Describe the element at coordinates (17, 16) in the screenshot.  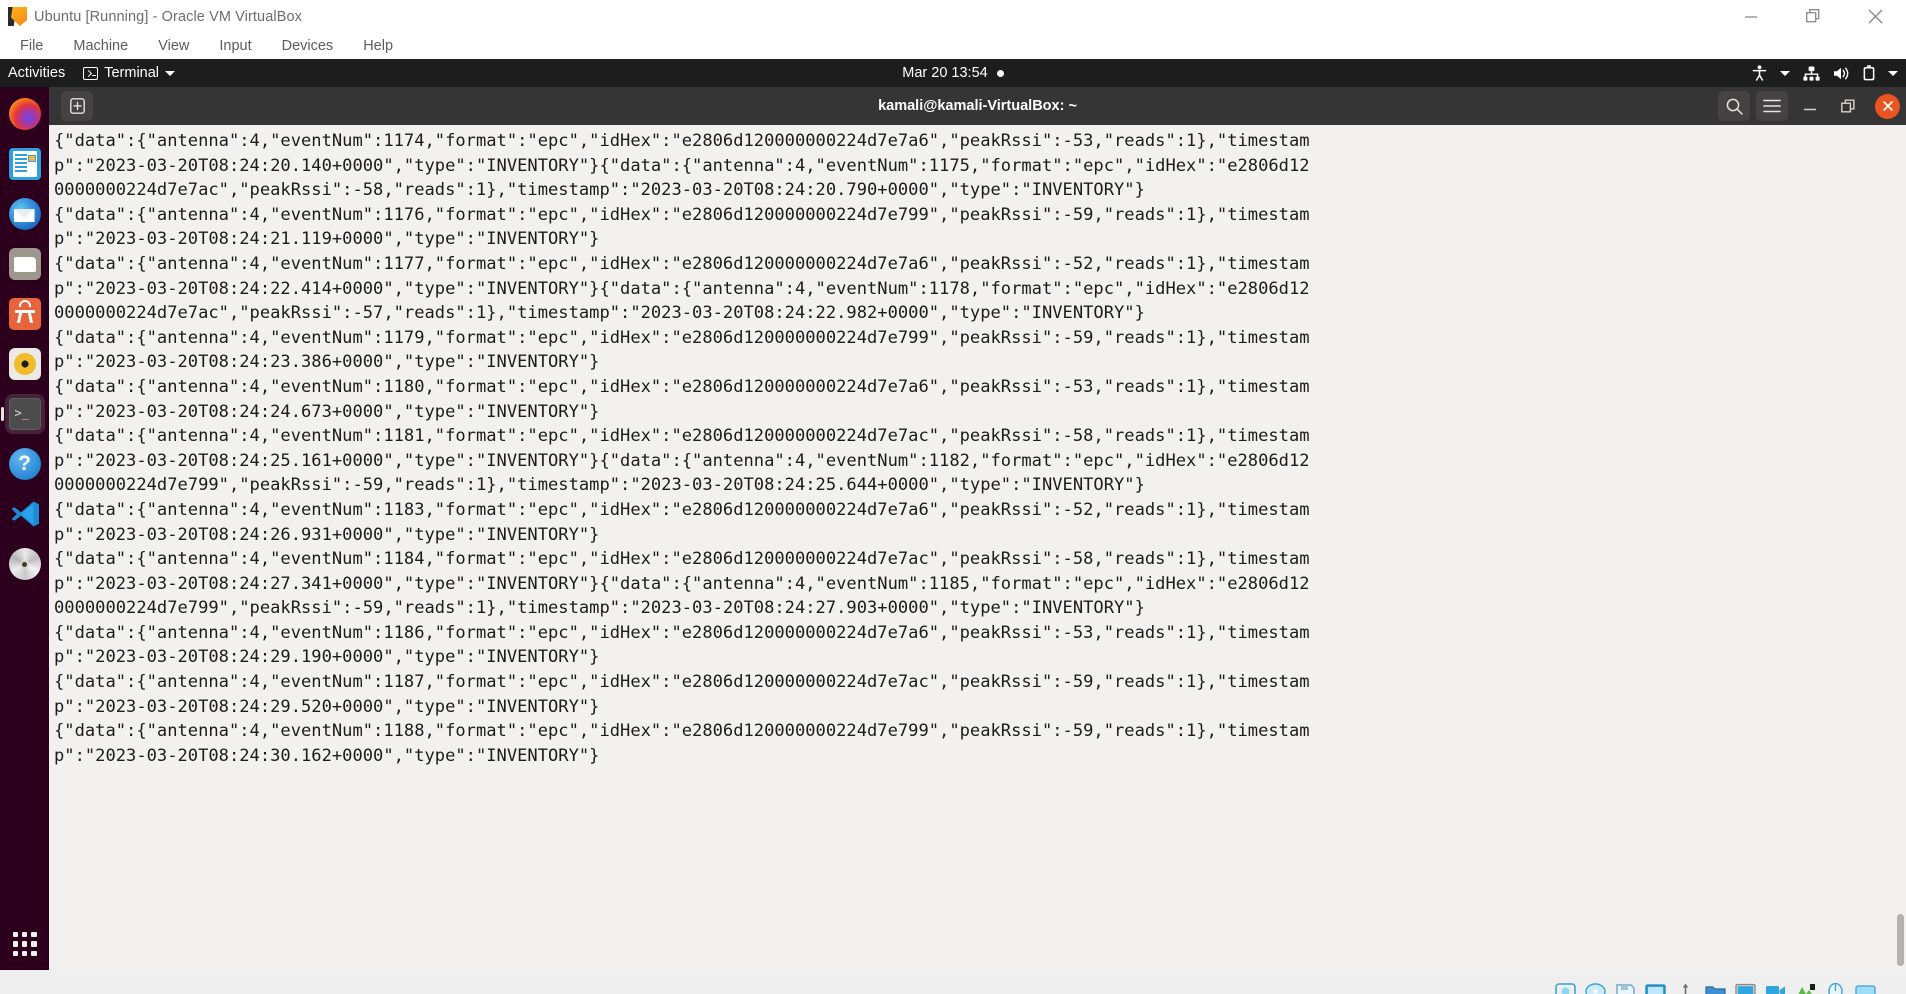
I see `virtualbox-icon` at that location.